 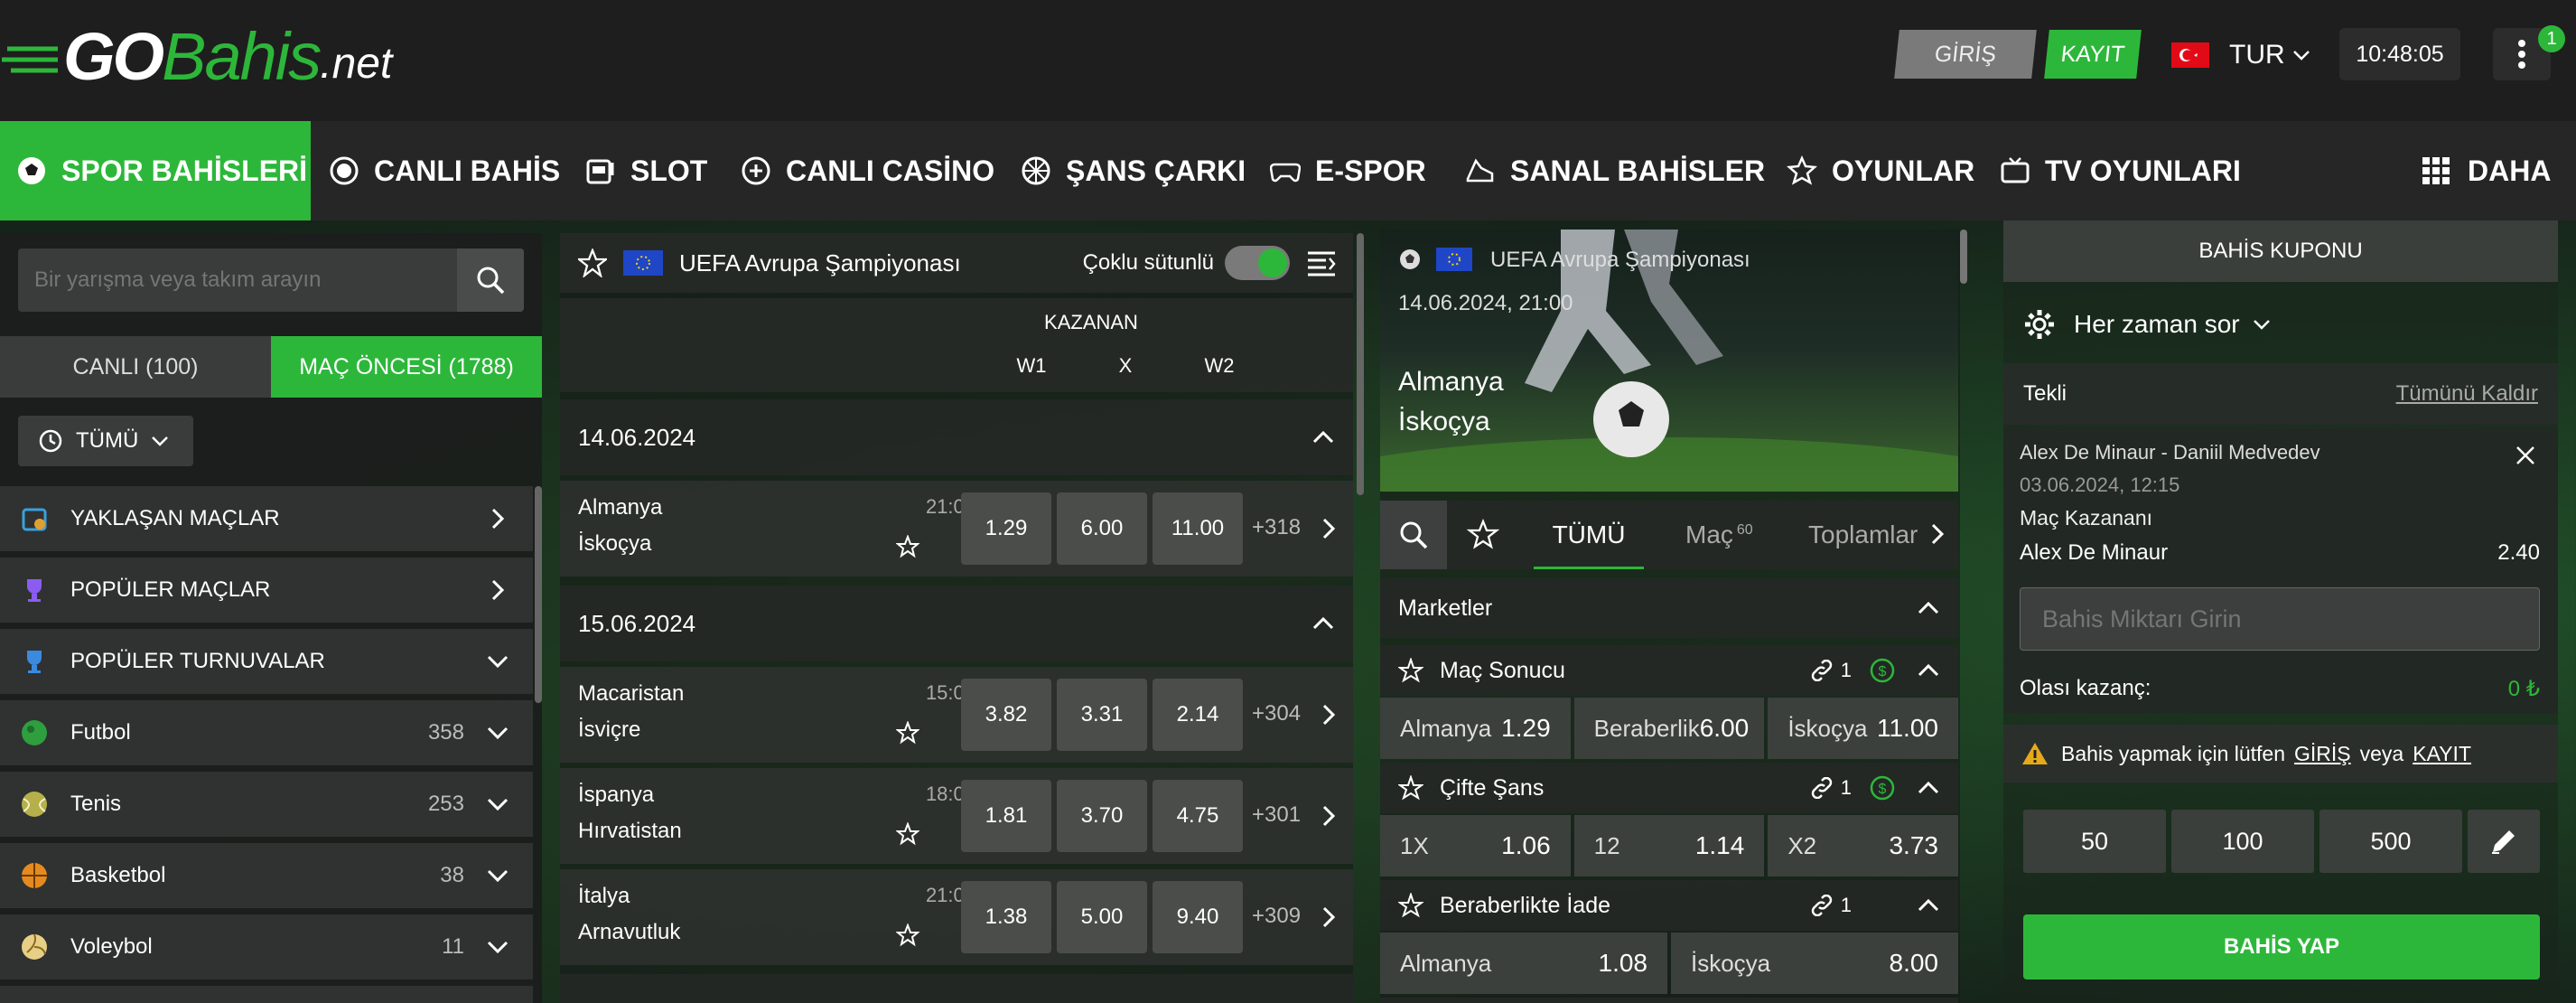 What do you see at coordinates (1669, 728) in the screenshot?
I see `market-odd-cell: Beraberlik 6.00` at bounding box center [1669, 728].